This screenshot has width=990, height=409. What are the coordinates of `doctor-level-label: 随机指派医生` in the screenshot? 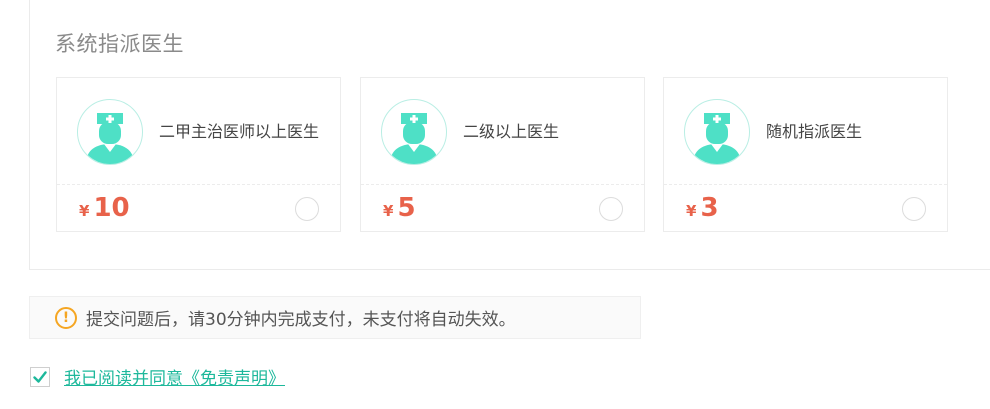 It's located at (814, 131).